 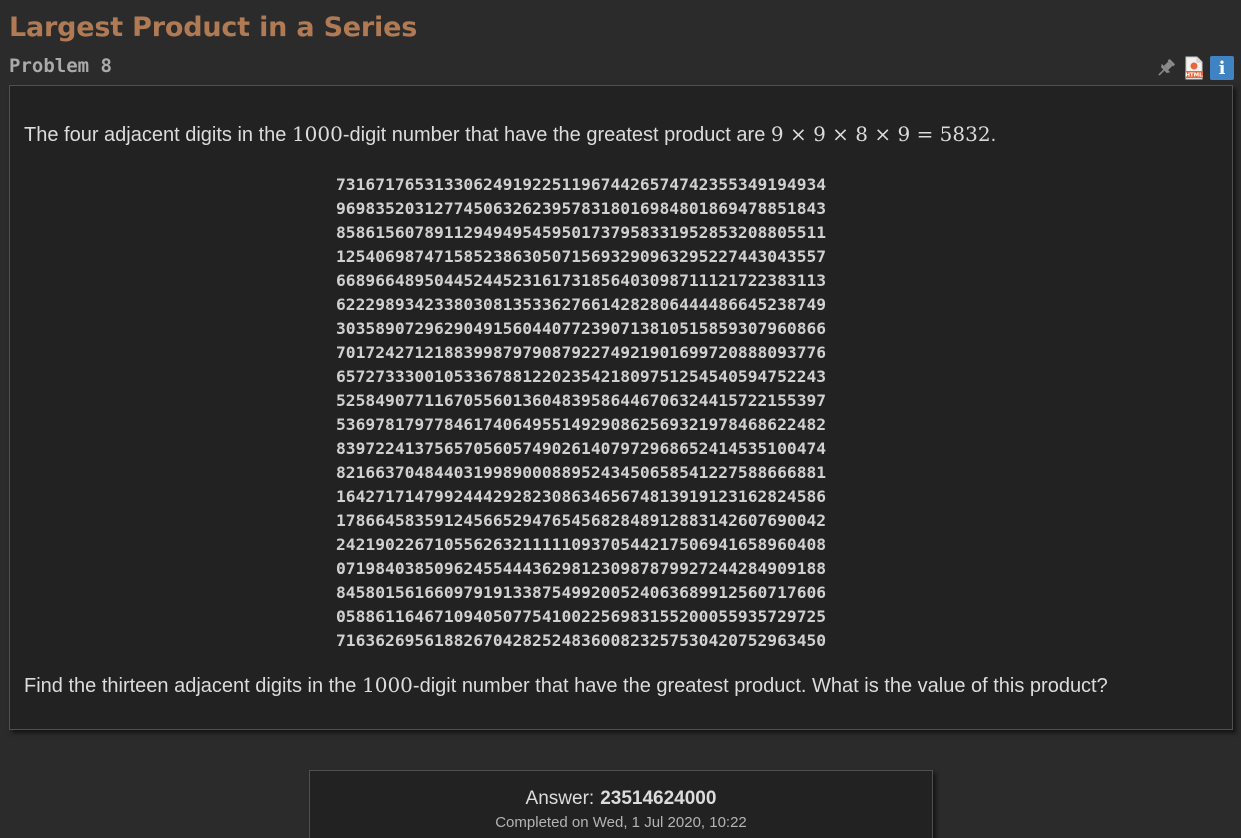 I want to click on pin-icon, so click(x=1166, y=68).